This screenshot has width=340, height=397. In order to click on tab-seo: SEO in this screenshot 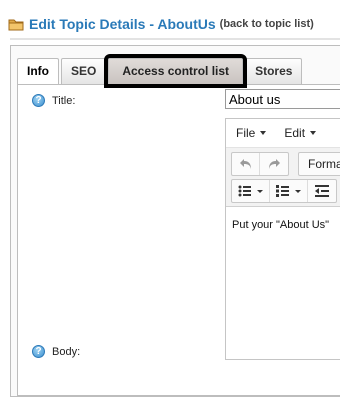, I will do `click(84, 71)`.